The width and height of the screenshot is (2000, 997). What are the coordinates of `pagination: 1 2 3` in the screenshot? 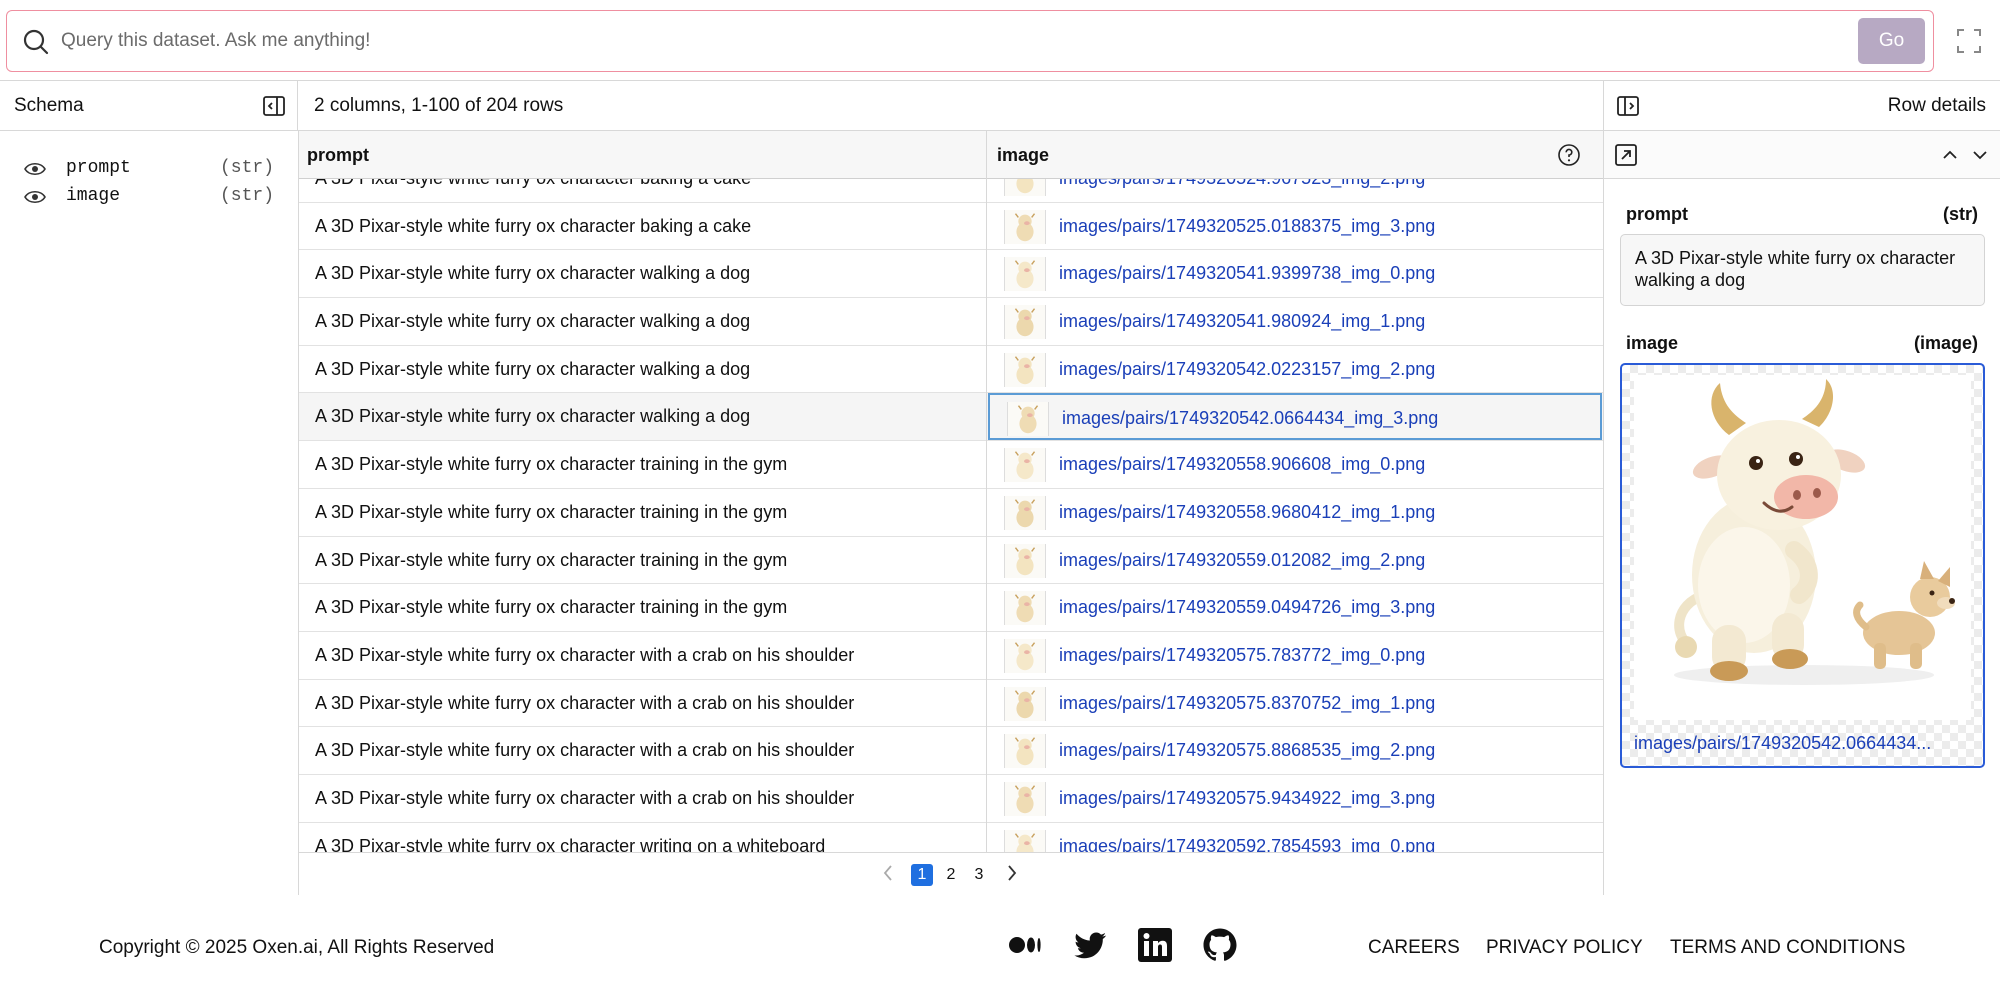 It's located at (951, 873).